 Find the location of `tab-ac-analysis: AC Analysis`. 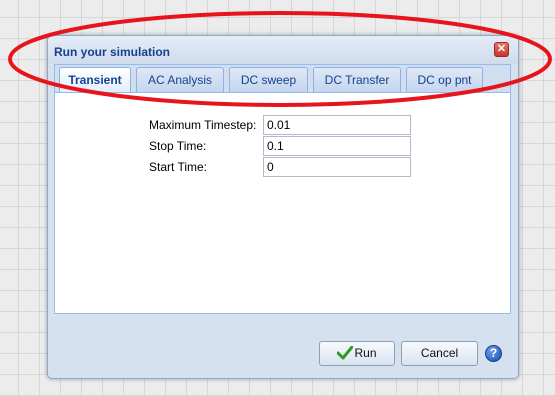

tab-ac-analysis: AC Analysis is located at coordinates (180, 79).